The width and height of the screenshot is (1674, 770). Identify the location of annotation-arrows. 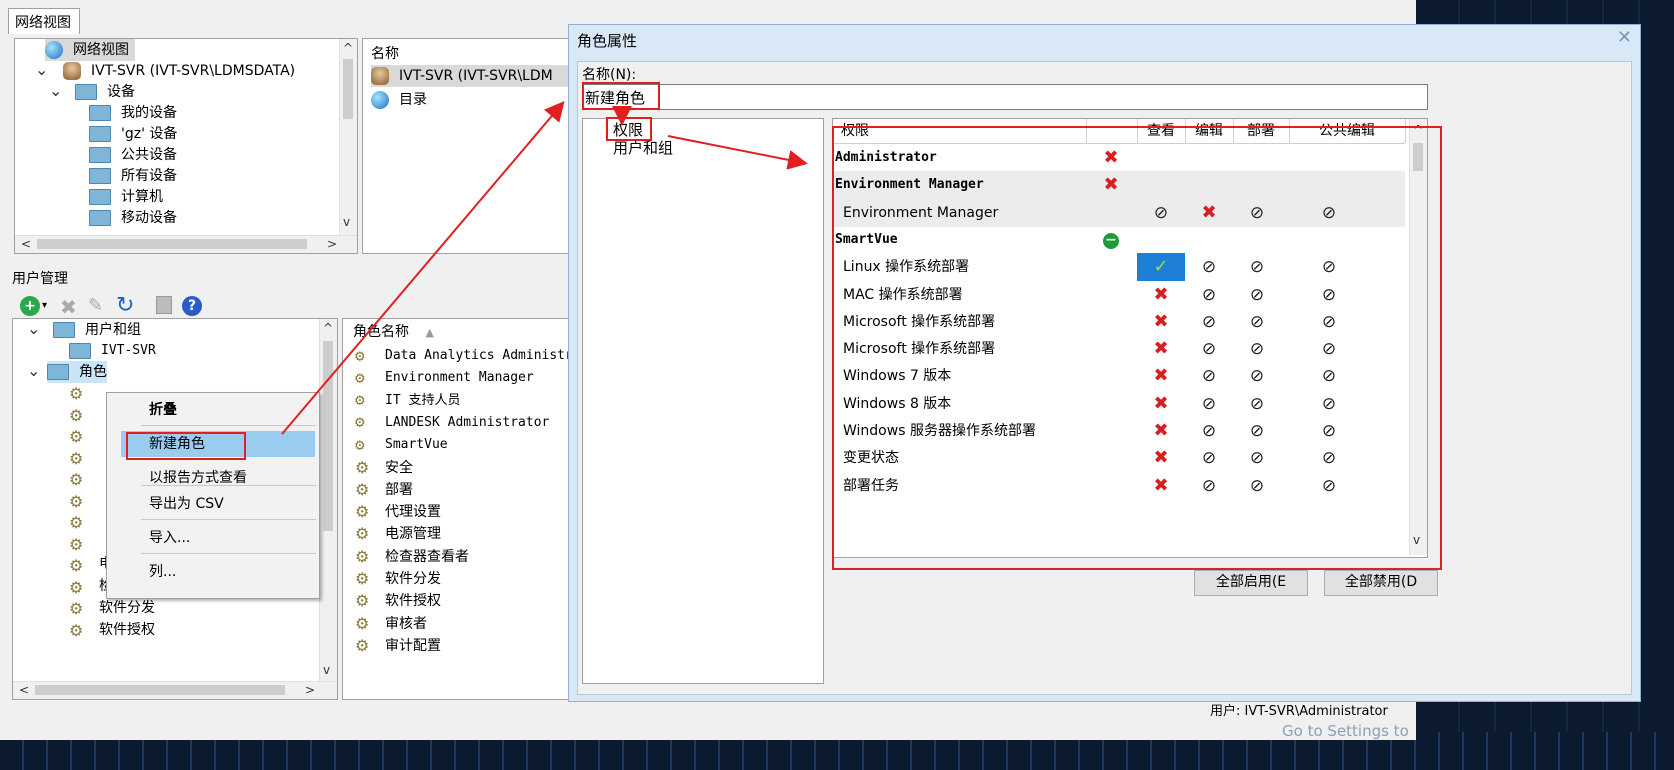
(544, 267).